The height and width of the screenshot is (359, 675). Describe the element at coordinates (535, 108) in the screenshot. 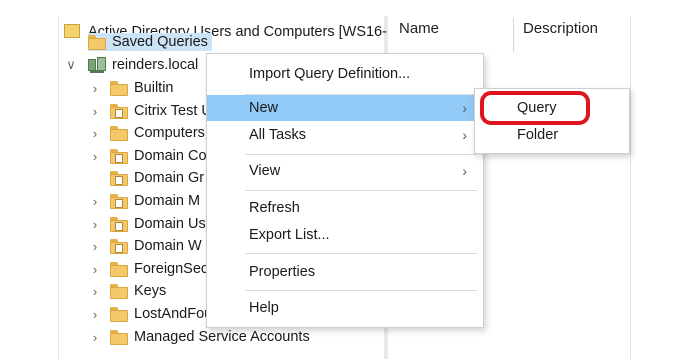

I see `annotation-highlight-ring` at that location.